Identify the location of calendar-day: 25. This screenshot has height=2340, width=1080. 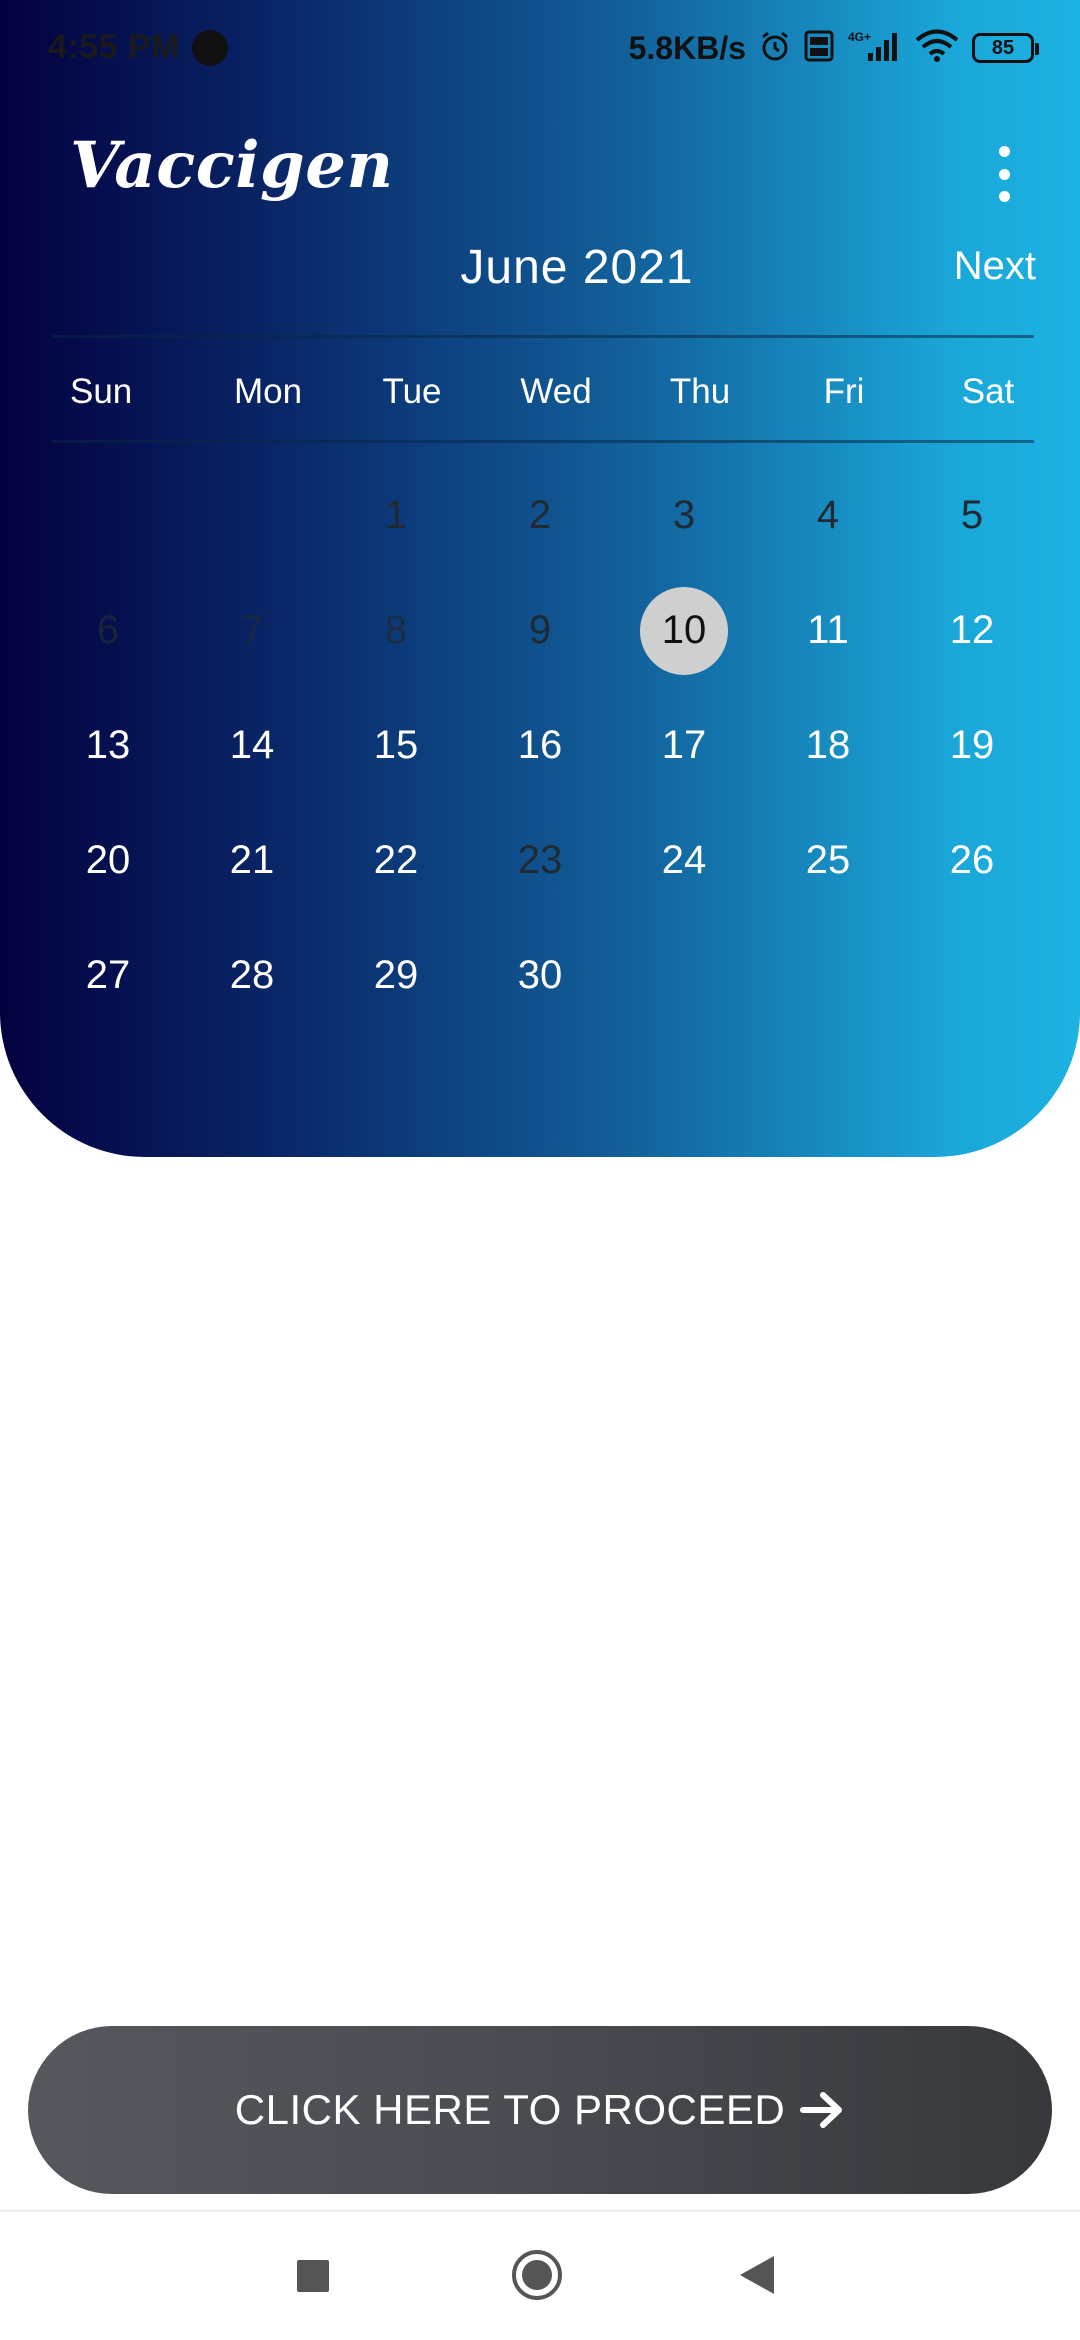
(828, 860).